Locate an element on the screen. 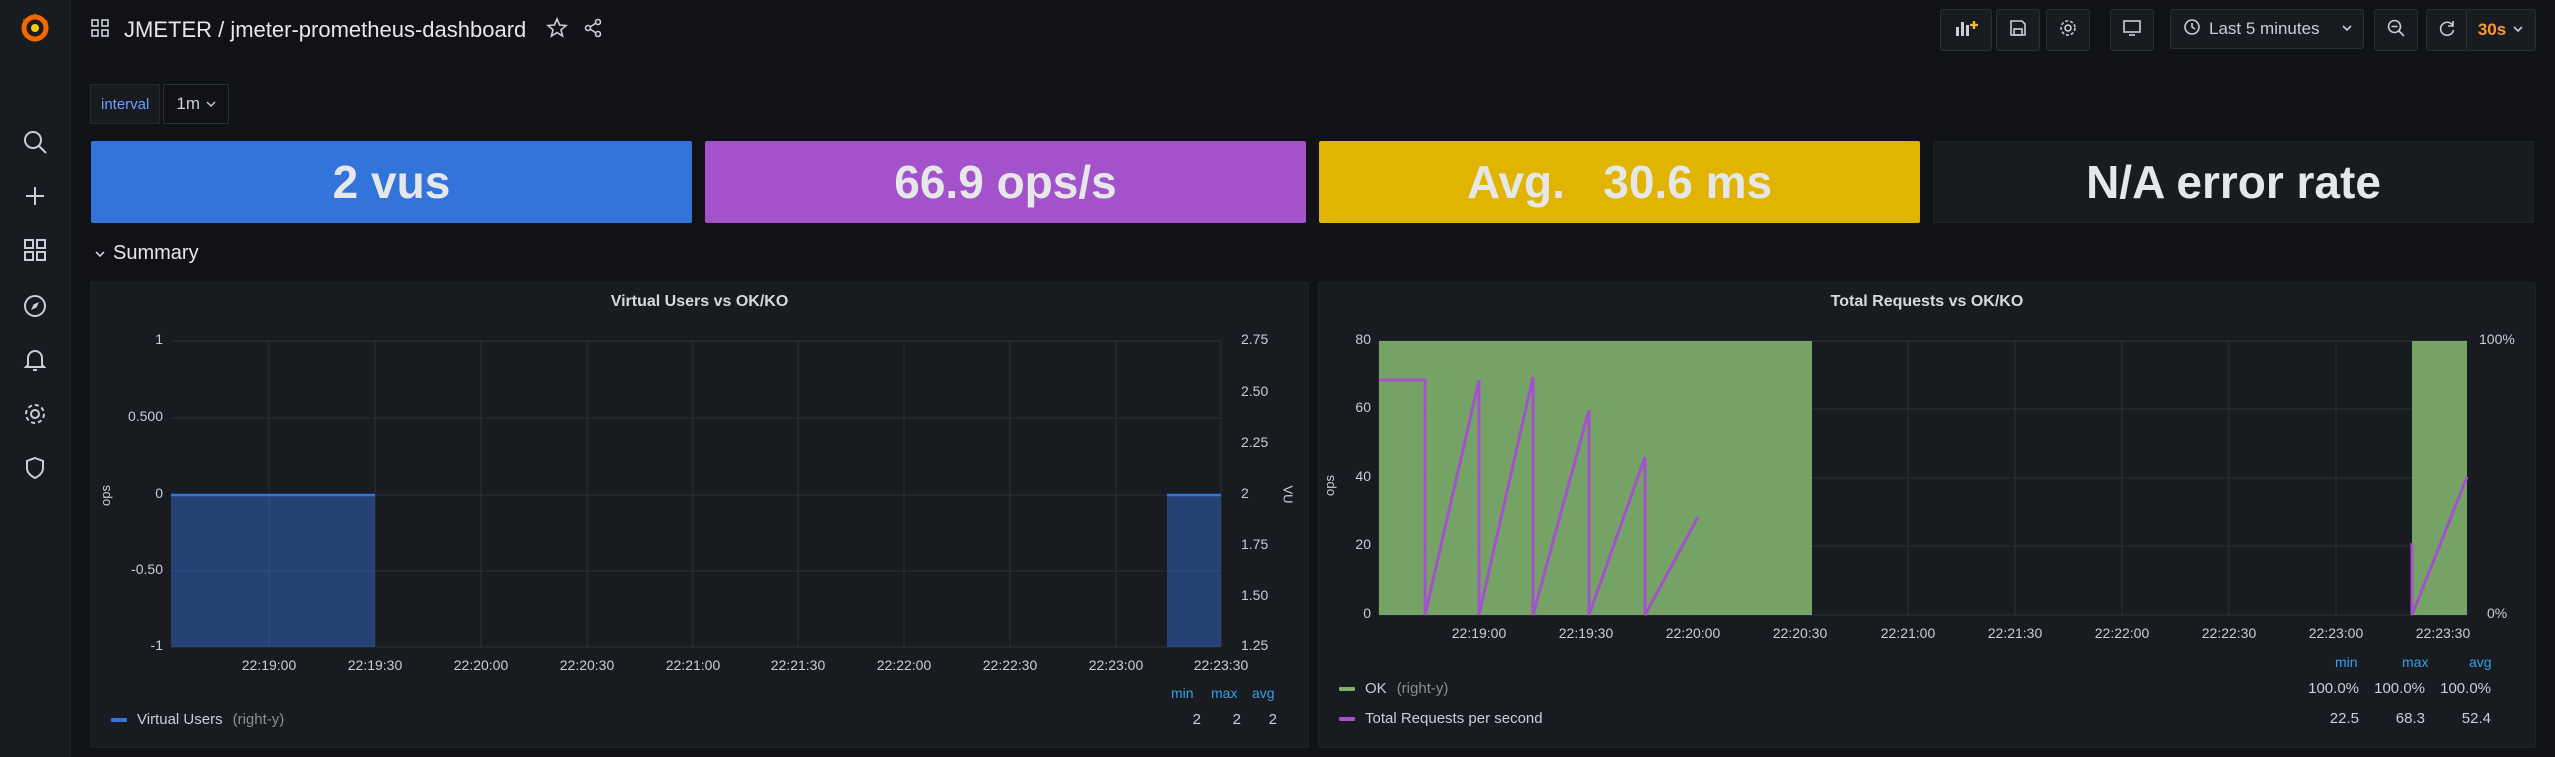 The image size is (2555, 757). alerting-bell-icon is located at coordinates (35, 360).